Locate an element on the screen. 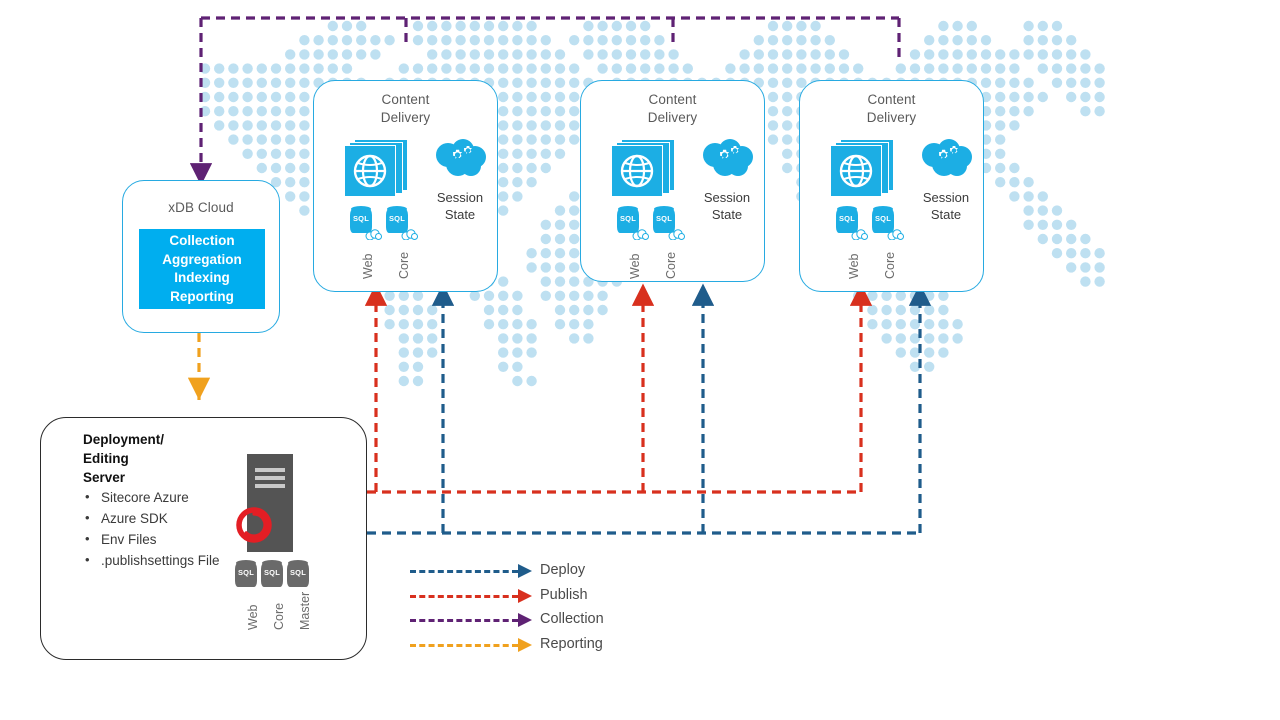  cd-3-title-line2: Delivery is located at coordinates (891, 117).